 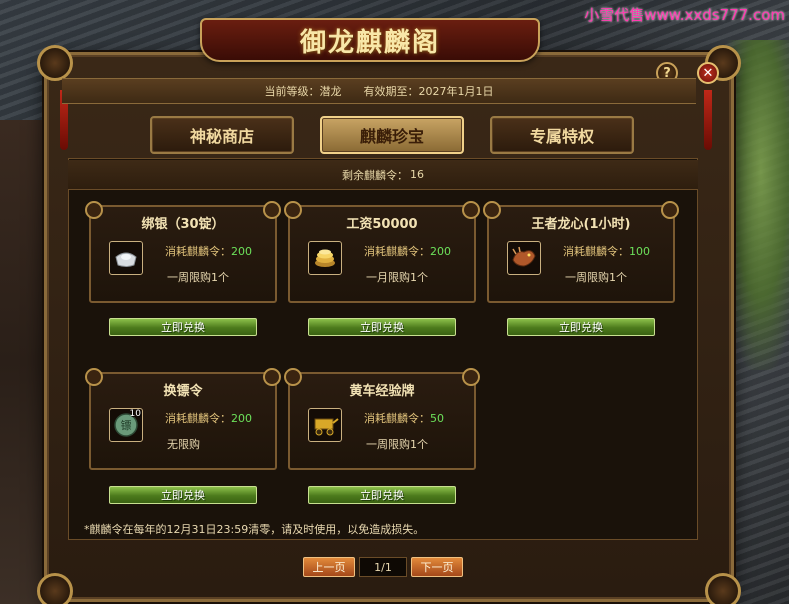 What do you see at coordinates (325, 258) in the screenshot?
I see `gold-coins-icon` at bounding box center [325, 258].